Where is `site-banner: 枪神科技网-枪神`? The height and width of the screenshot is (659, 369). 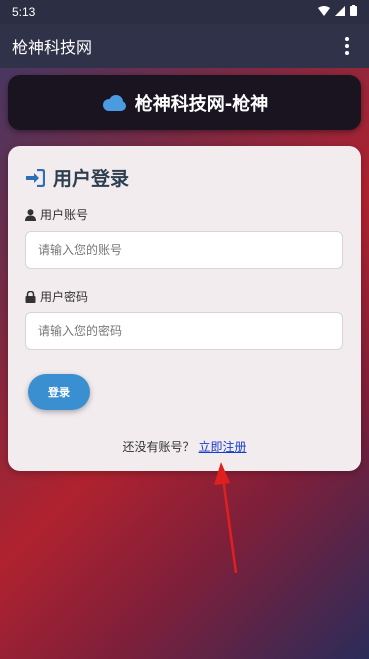
site-banner: 枪神科技网-枪神 is located at coordinates (184, 102).